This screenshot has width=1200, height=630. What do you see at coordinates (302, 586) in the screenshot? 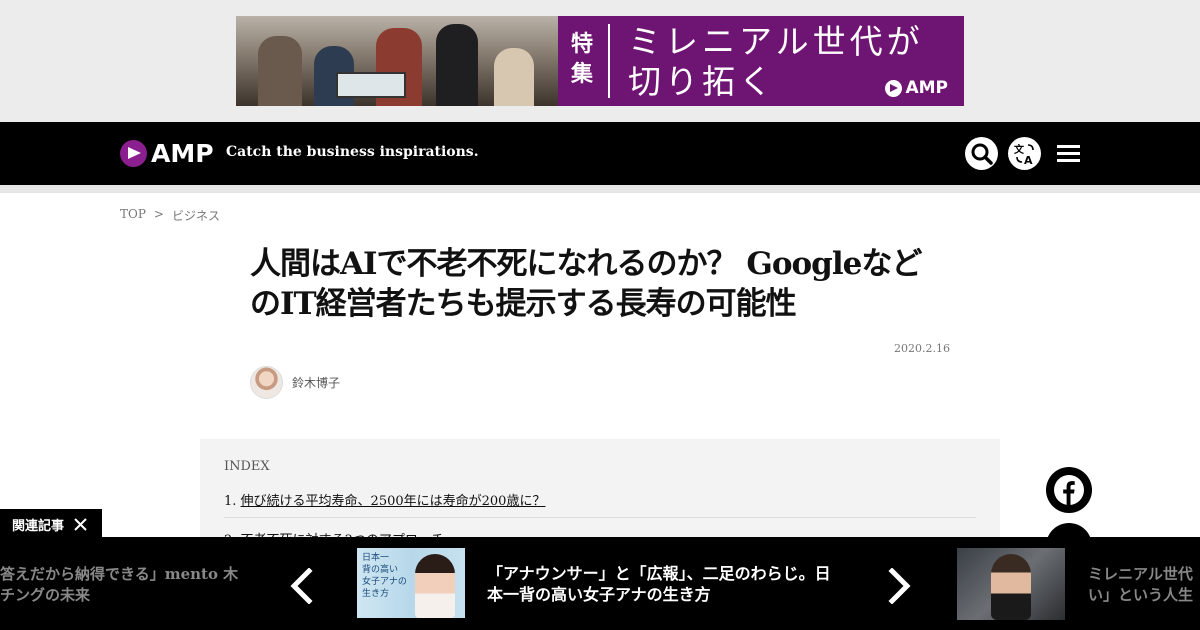
I see `chevron-left-icon` at bounding box center [302, 586].